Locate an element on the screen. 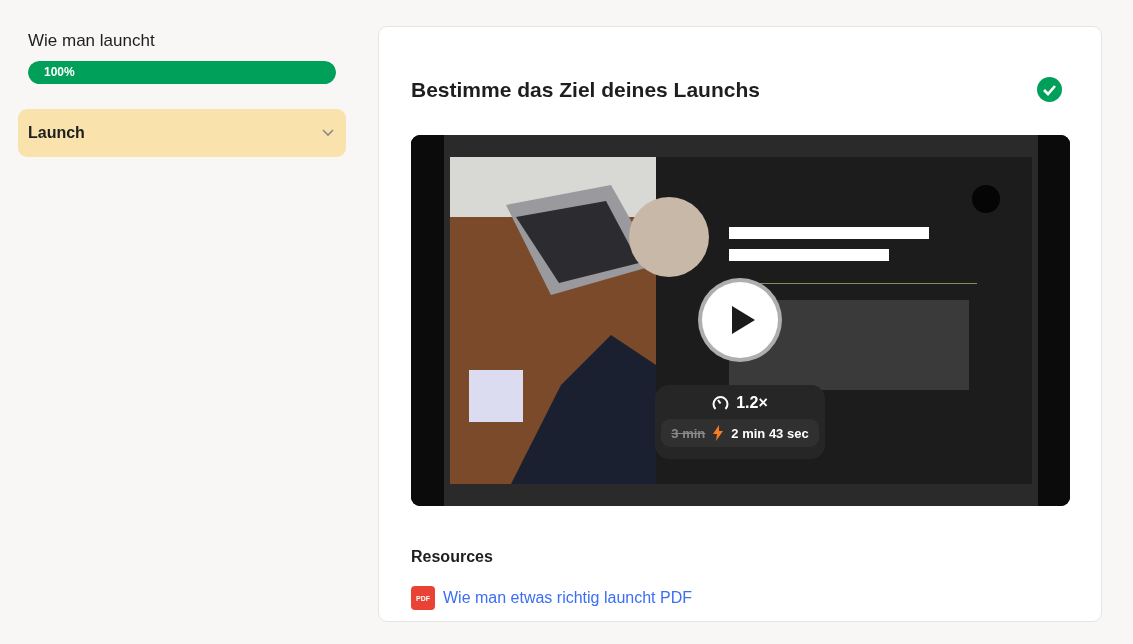 The width and height of the screenshot is (1133, 644). chevron-down-icon is located at coordinates (328, 133).